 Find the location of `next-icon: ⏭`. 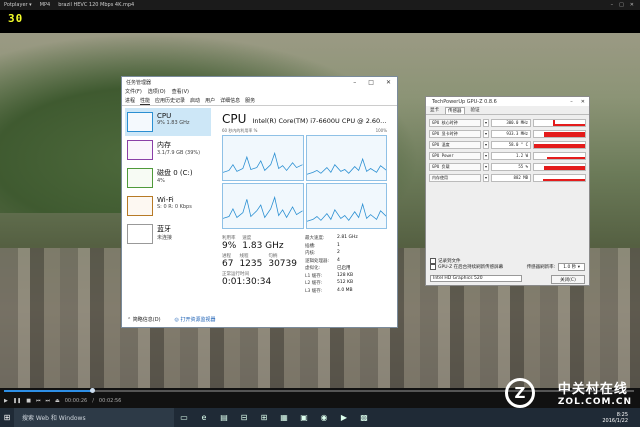

next-icon: ⏭ is located at coordinates (48, 401).